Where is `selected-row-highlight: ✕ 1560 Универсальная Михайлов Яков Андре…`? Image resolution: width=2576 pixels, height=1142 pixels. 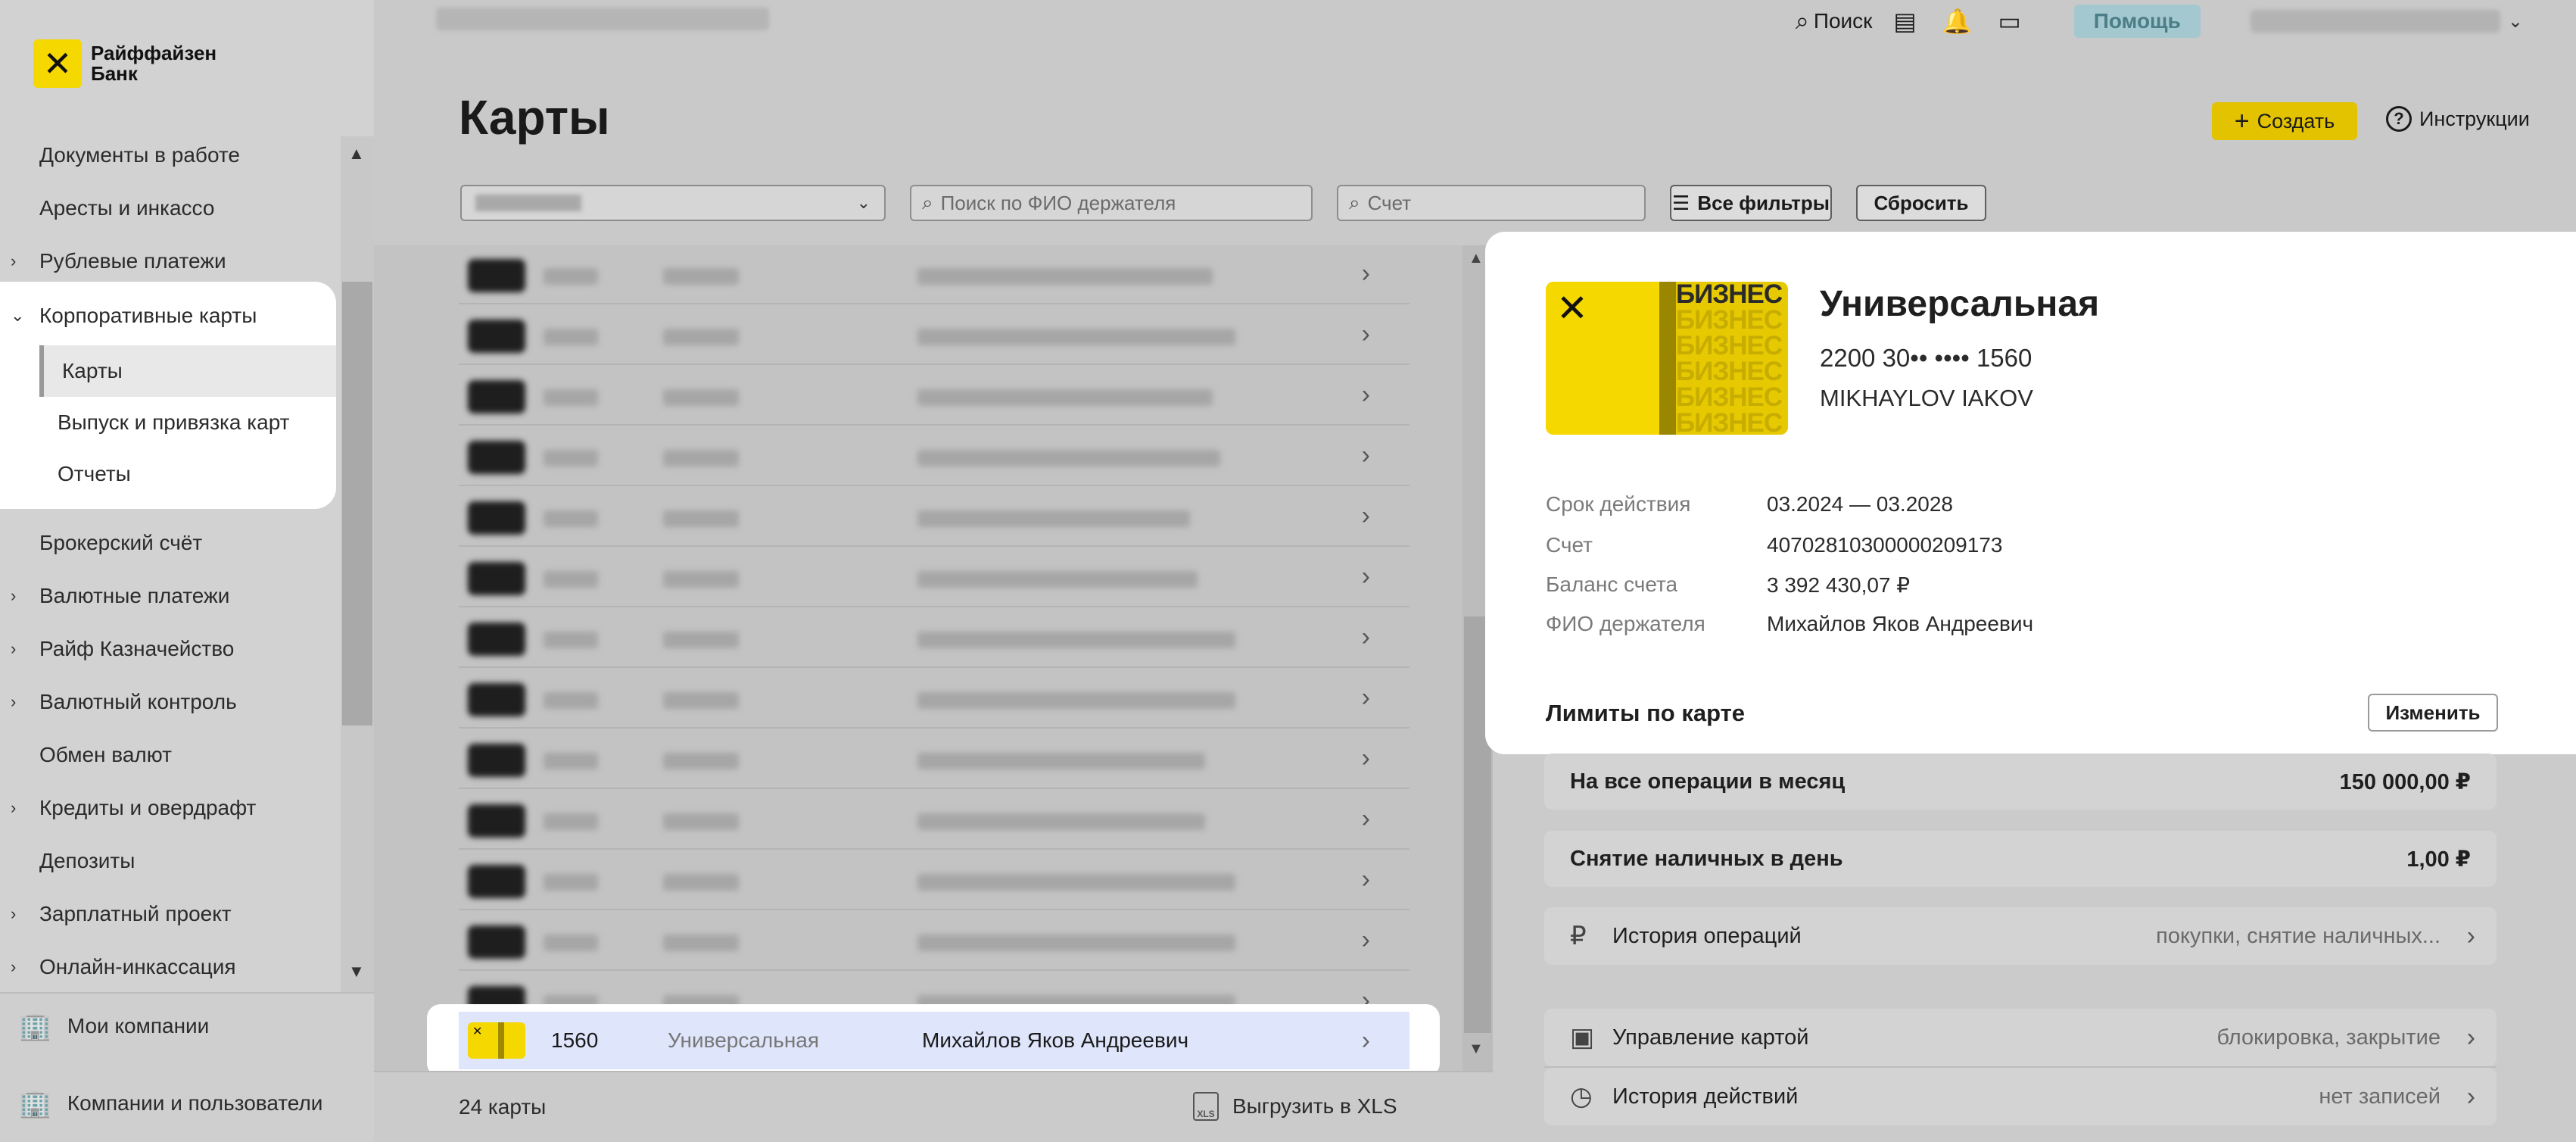 selected-row-highlight: ✕ 1560 Универсальная Михайлов Яков Андре… is located at coordinates (933, 1040).